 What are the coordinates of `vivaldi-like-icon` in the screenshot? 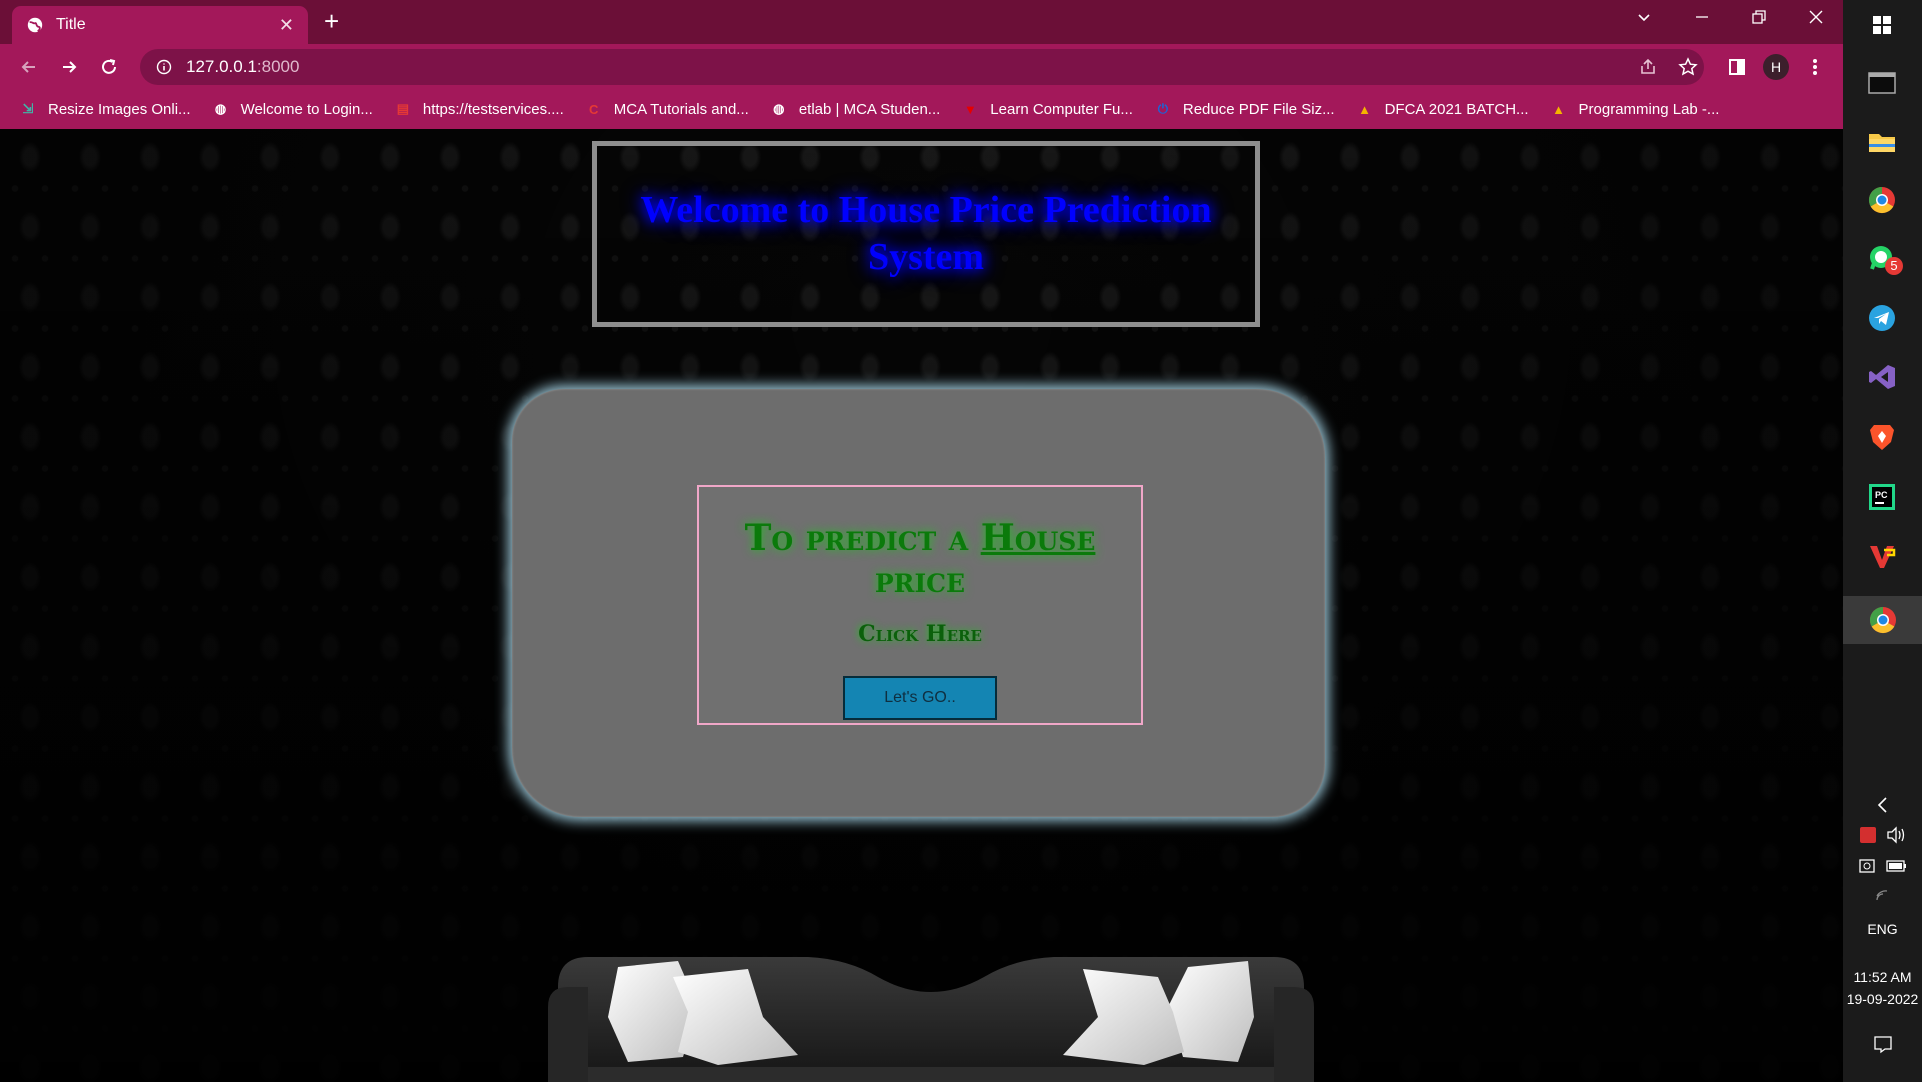 It's located at (1882, 556).